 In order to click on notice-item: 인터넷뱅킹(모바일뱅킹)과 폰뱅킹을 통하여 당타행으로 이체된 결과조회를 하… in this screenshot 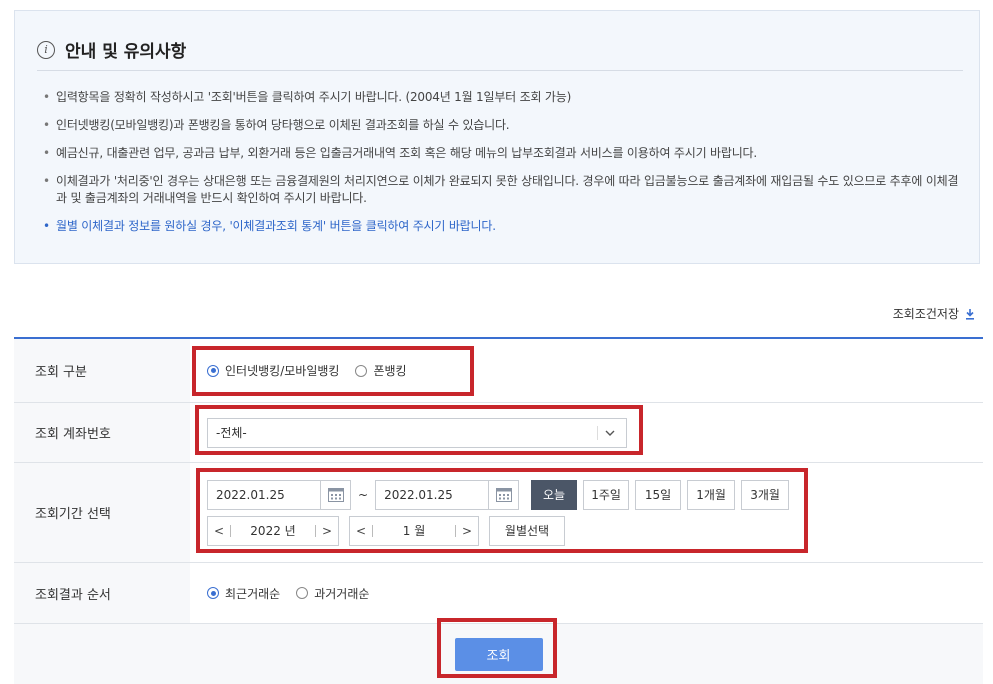, I will do `click(503, 125)`.